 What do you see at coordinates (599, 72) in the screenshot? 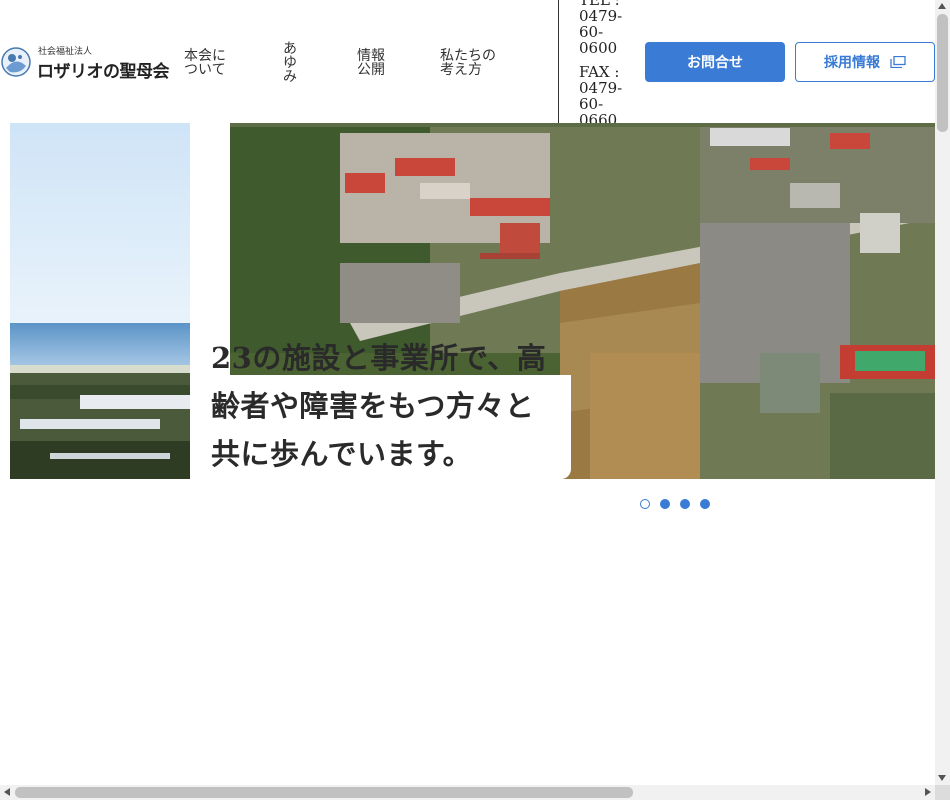
I see `fax-label: FAX :` at bounding box center [599, 72].